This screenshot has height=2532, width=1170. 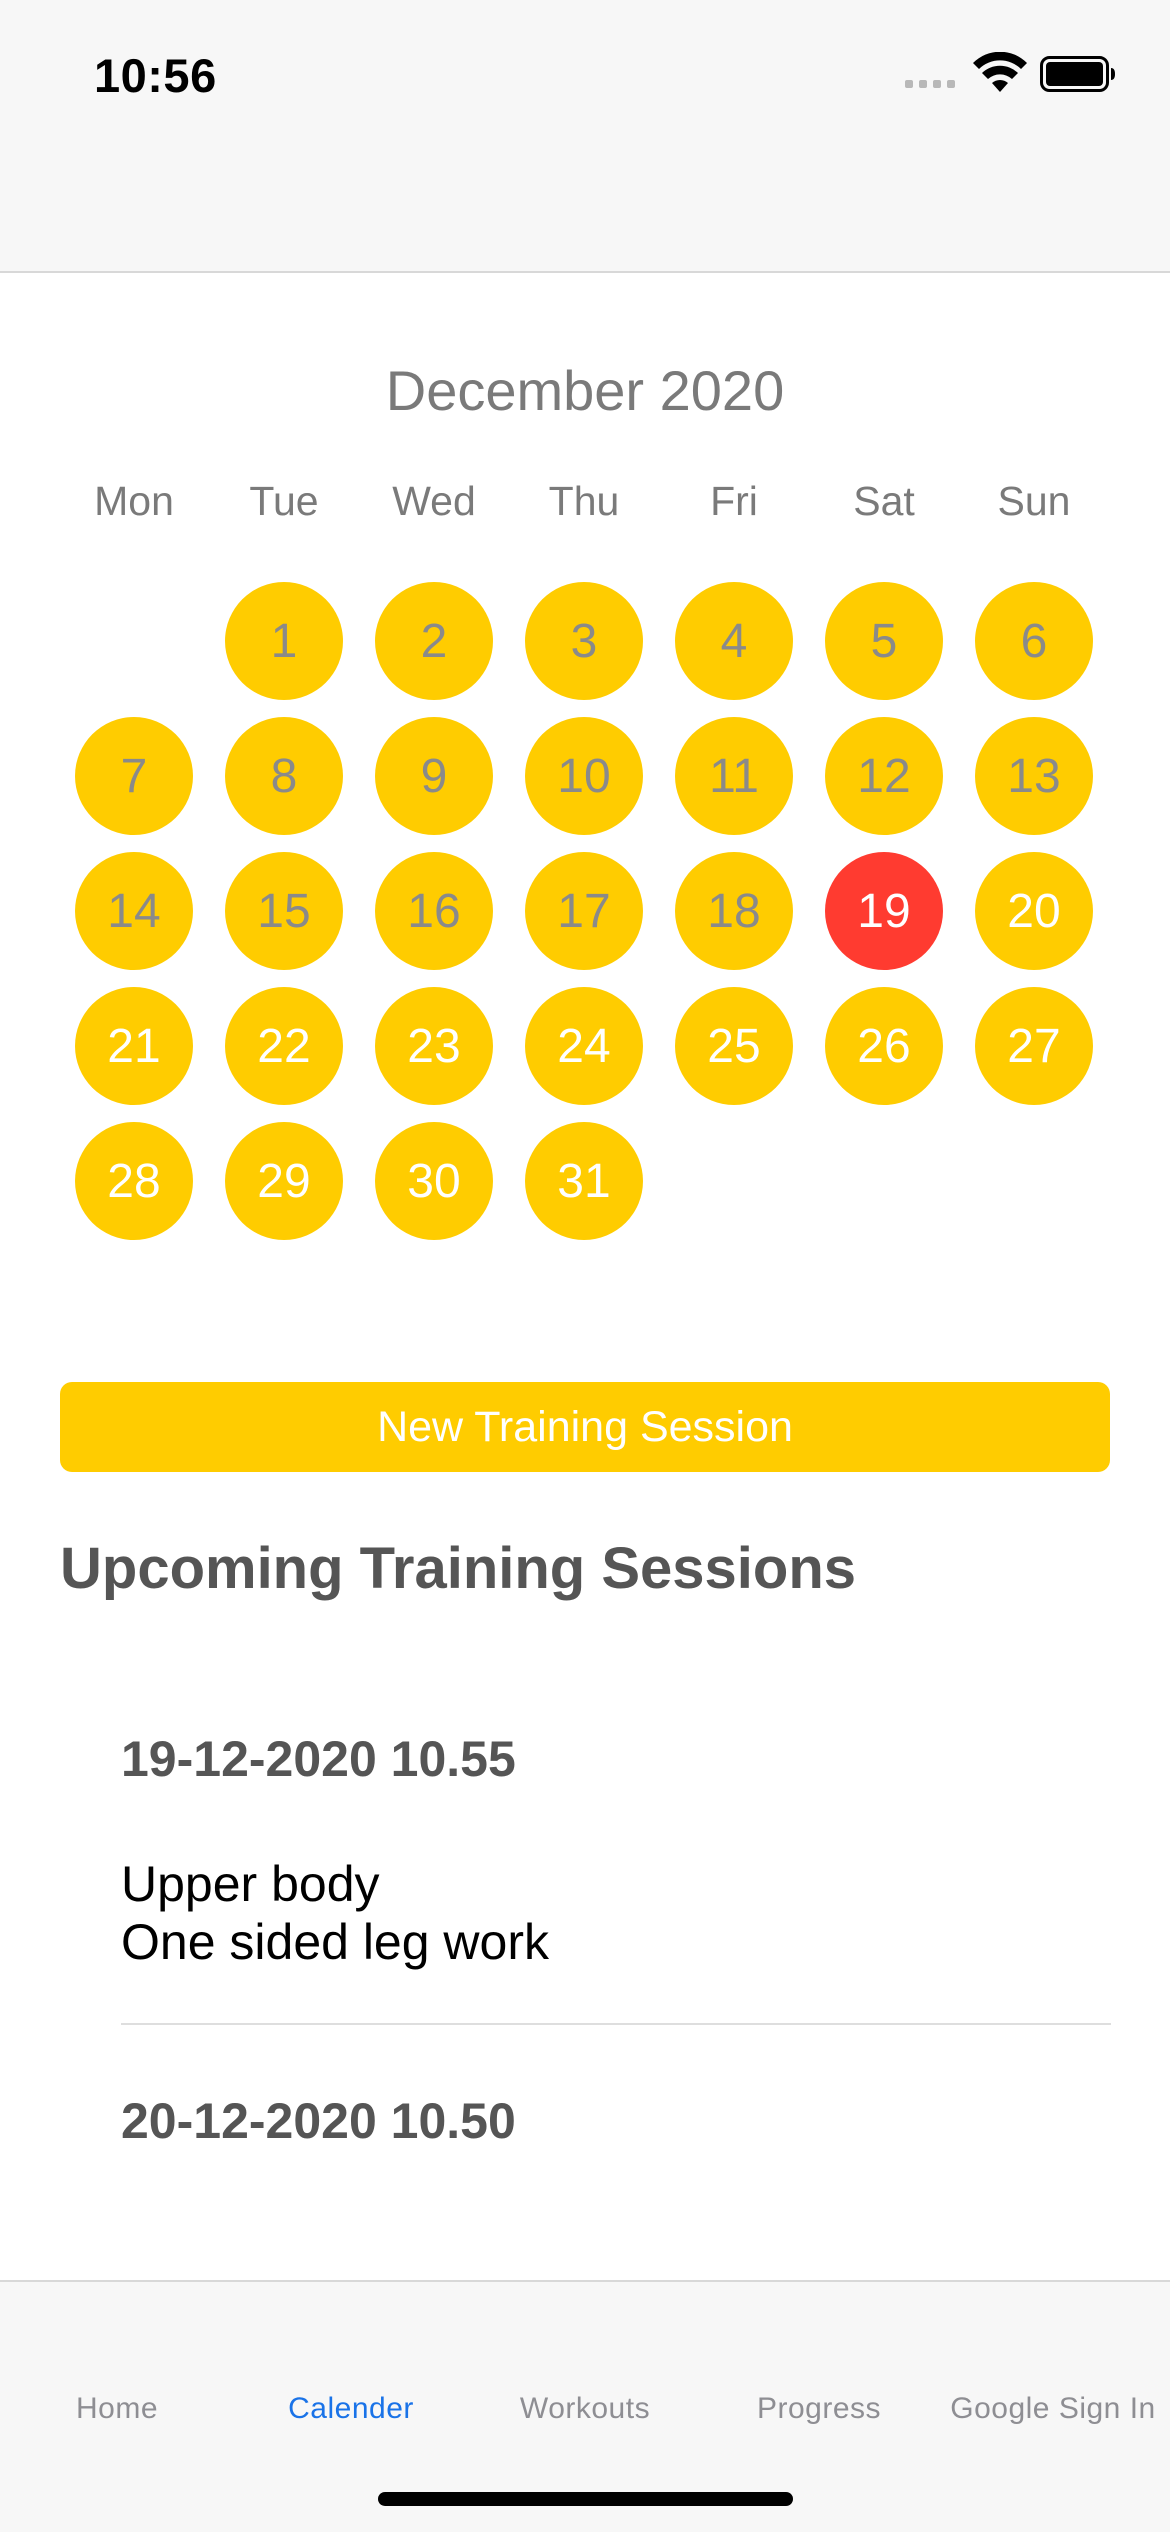 I want to click on new-training-session-button: New Training Session, so click(x=585, y=1427).